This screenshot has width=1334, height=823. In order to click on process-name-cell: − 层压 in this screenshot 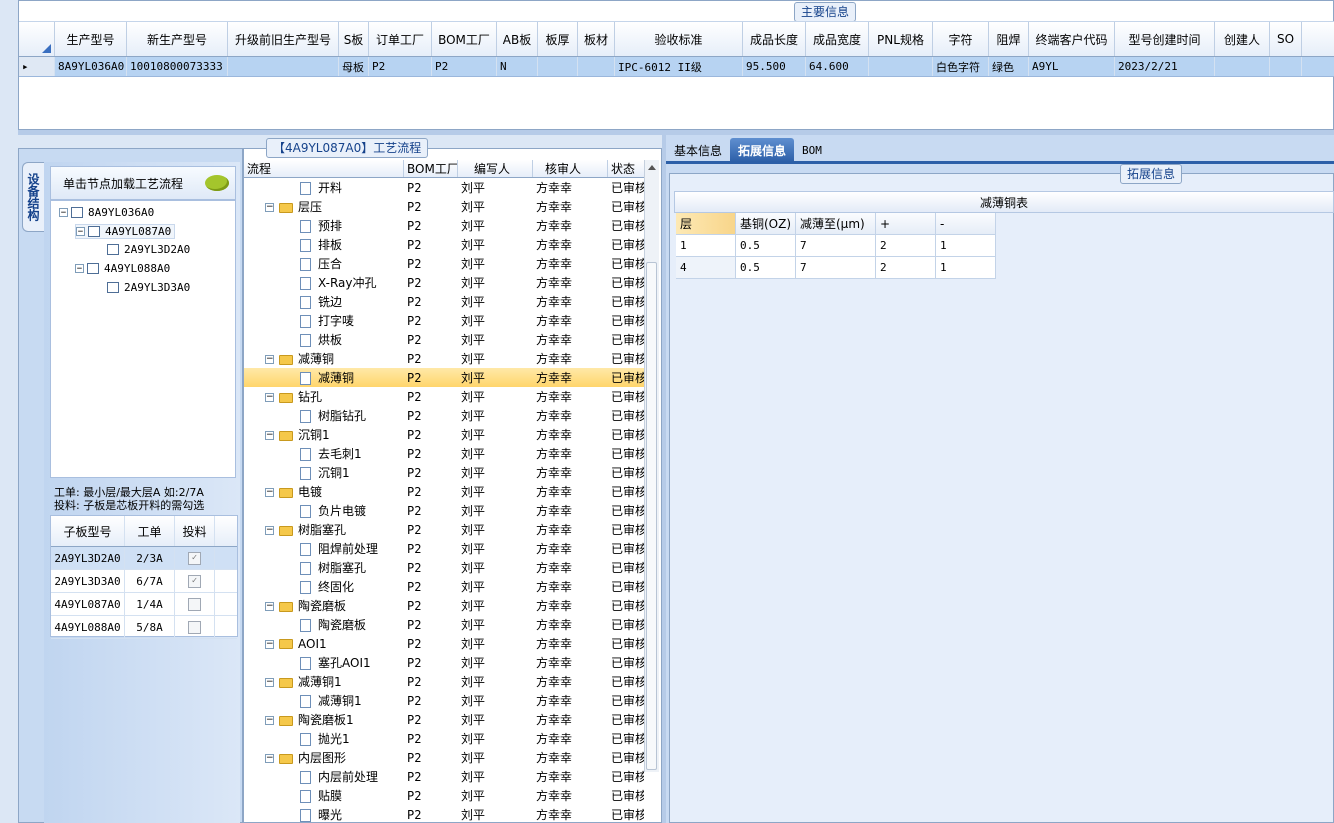, I will do `click(324, 206)`.